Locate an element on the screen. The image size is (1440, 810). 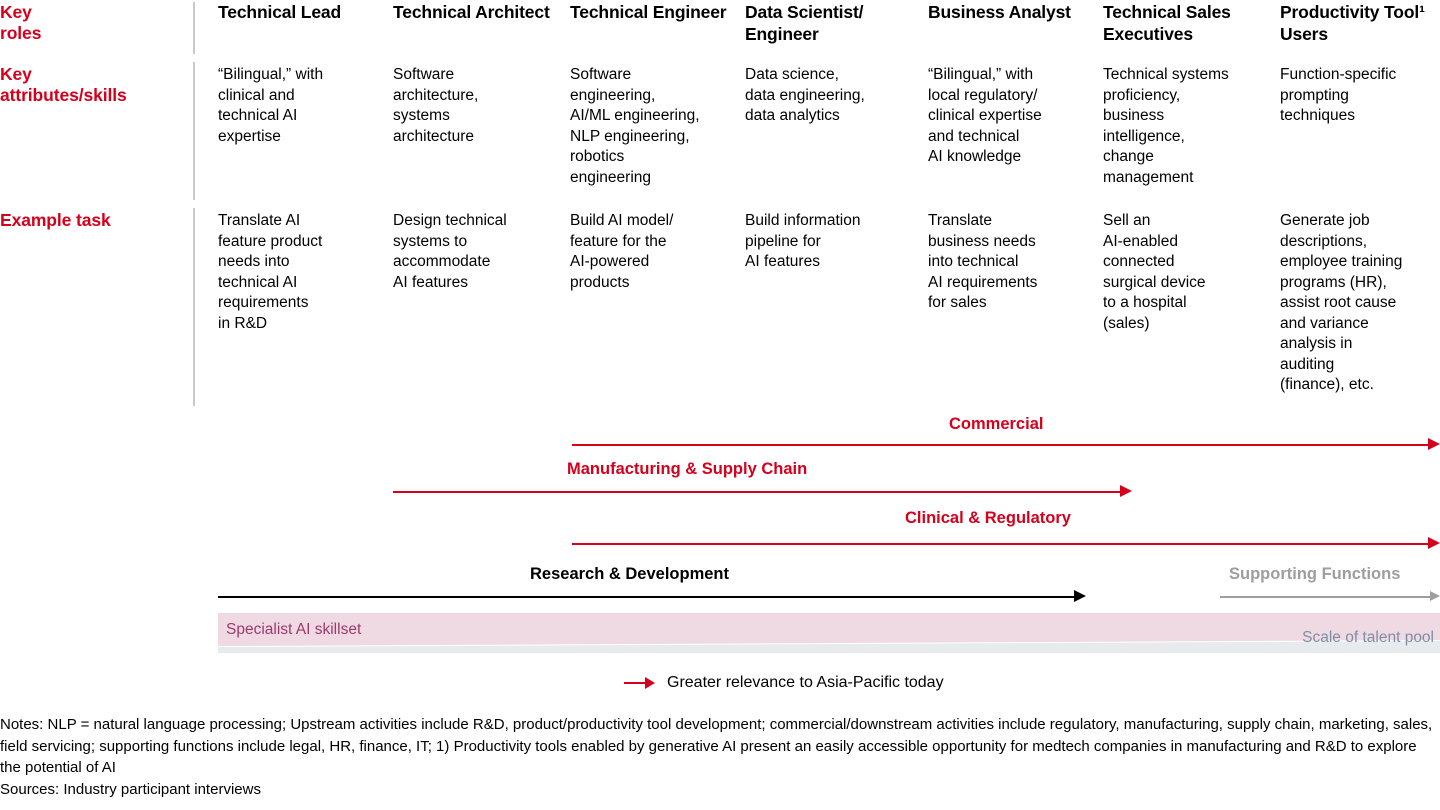
legend: Greater relevance to Asia-Pacific today is located at coordinates (784, 682).